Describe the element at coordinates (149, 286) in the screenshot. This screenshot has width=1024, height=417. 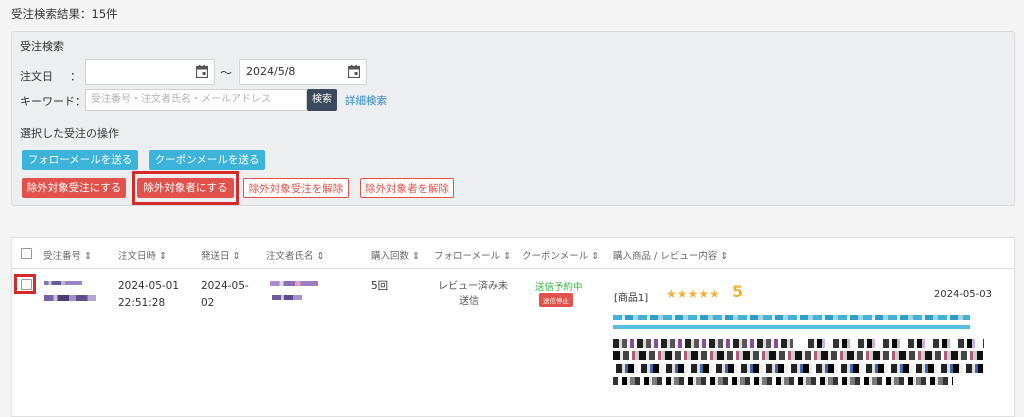
I see `order-date: 2024-05-01` at that location.